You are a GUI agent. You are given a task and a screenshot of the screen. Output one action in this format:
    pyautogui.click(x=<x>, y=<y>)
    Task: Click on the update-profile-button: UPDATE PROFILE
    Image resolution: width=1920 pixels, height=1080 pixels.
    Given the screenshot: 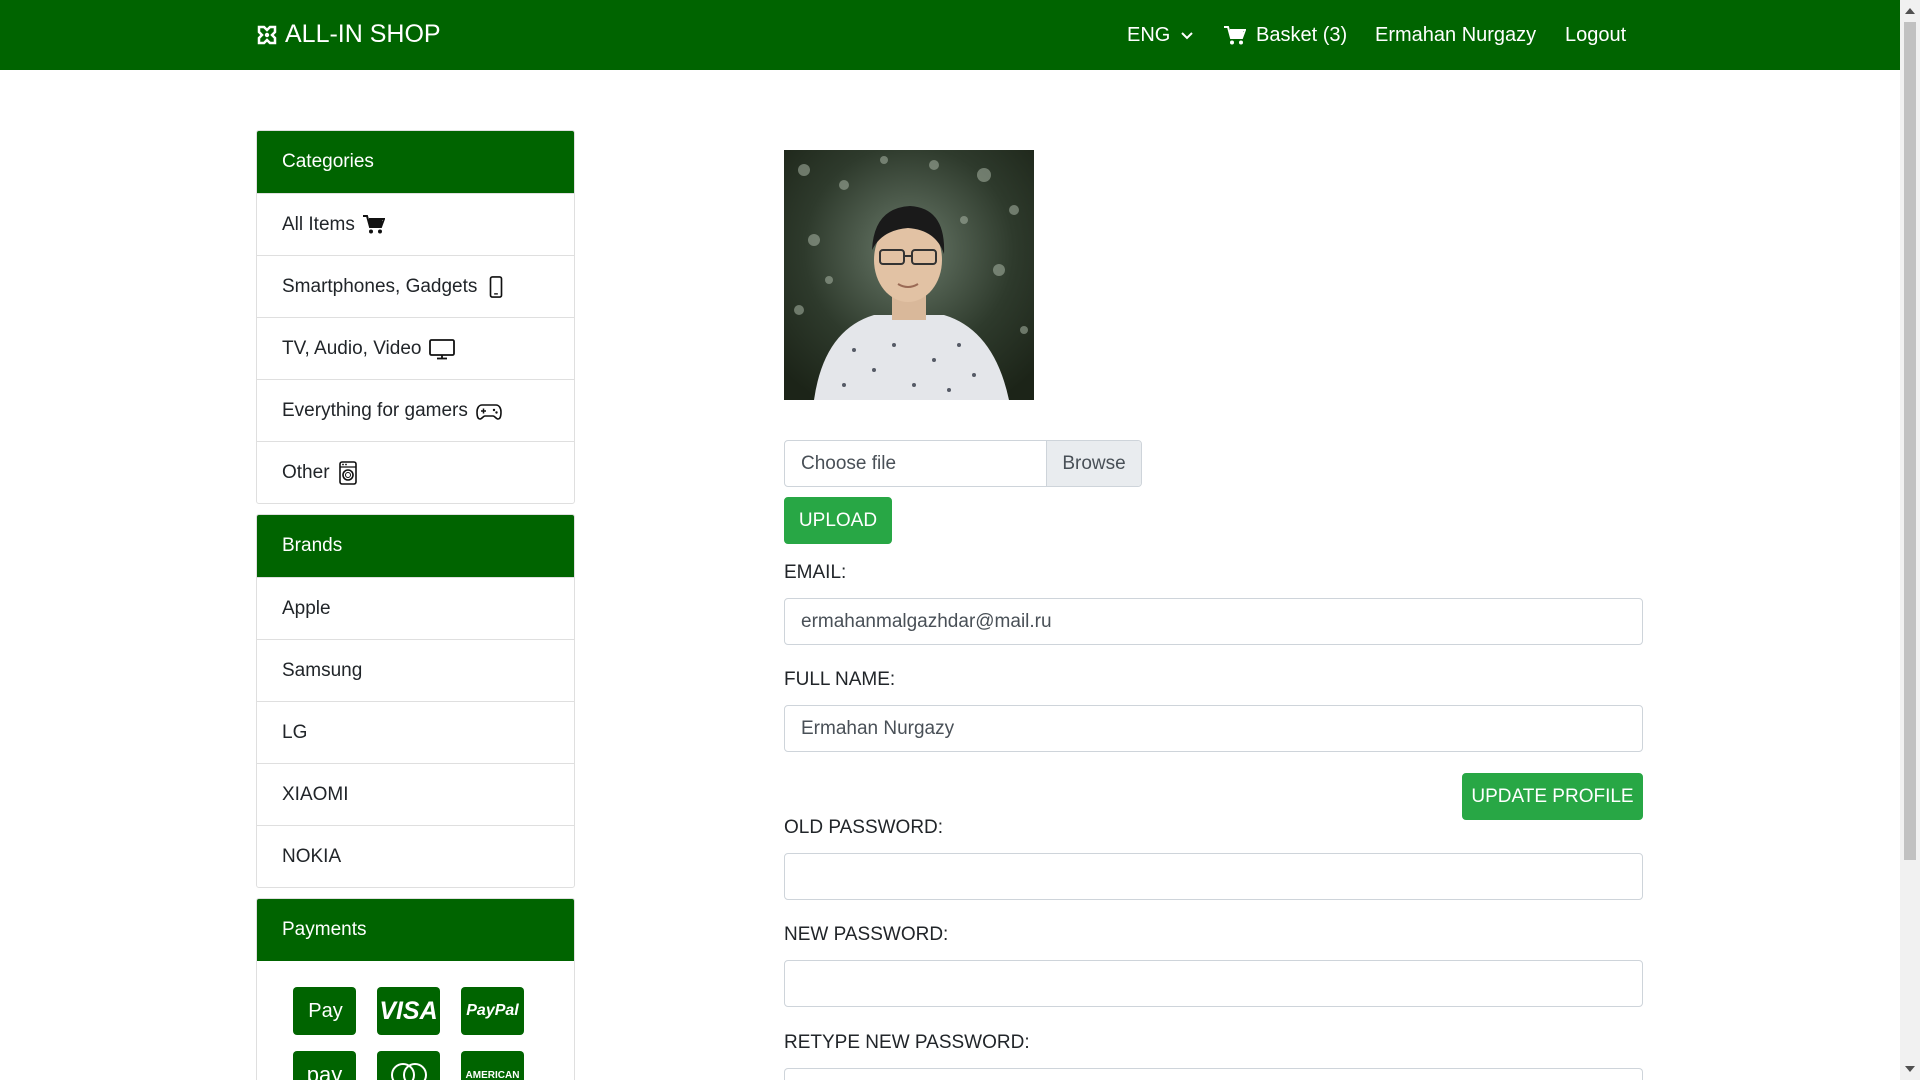 What is the action you would take?
    pyautogui.click(x=1552, y=796)
    